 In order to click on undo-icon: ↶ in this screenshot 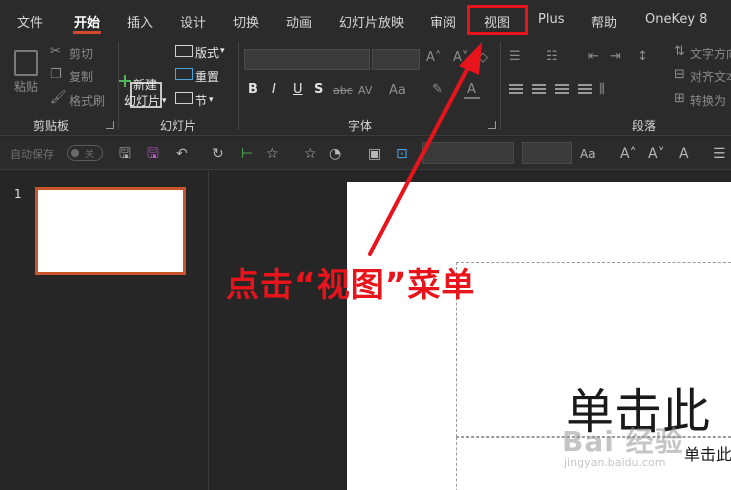, I will do `click(182, 154)`.